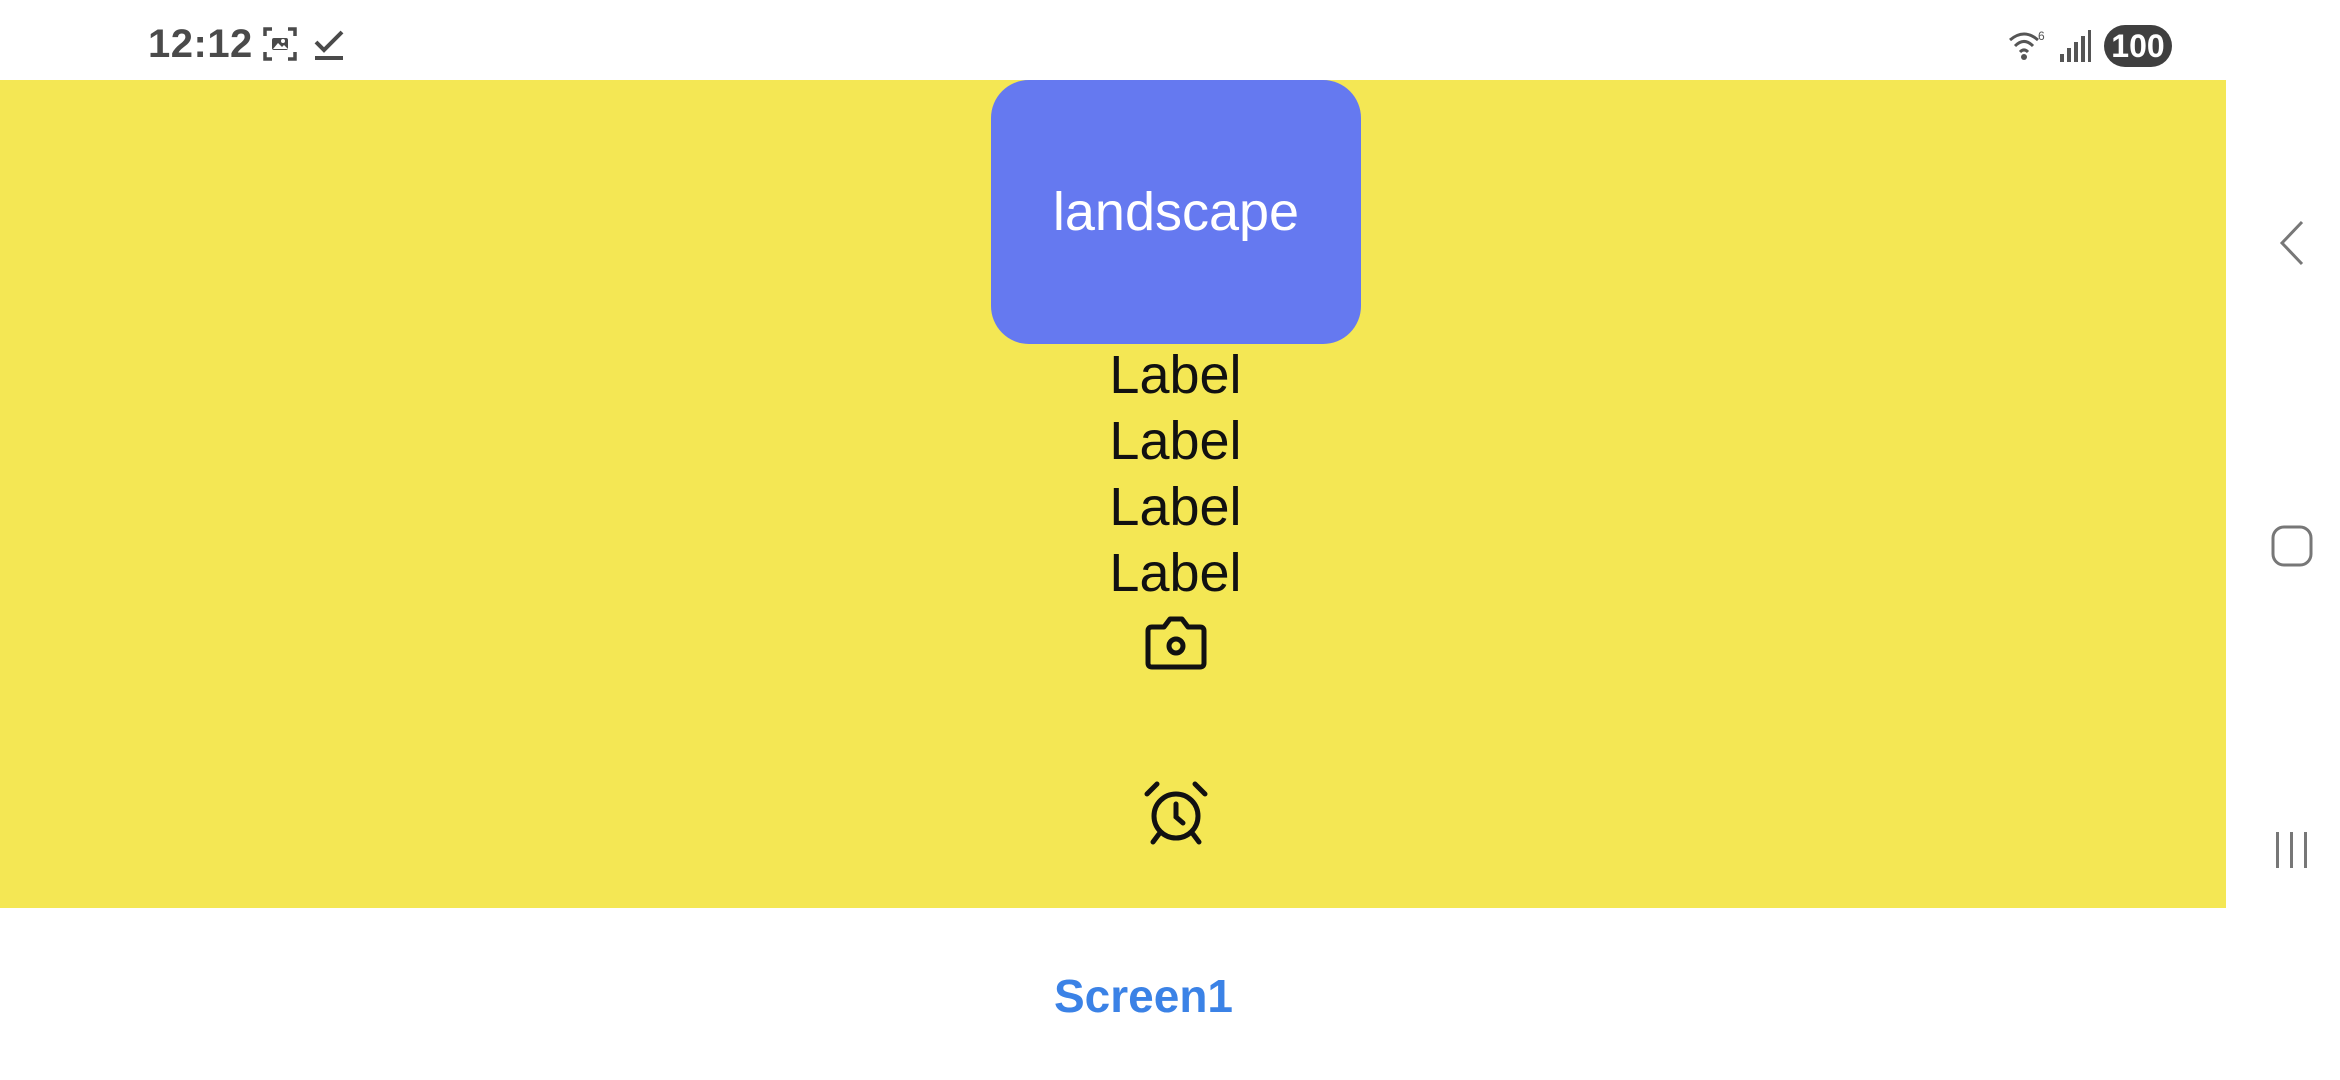  Describe the element at coordinates (1176, 643) in the screenshot. I see `camera-icon` at that location.